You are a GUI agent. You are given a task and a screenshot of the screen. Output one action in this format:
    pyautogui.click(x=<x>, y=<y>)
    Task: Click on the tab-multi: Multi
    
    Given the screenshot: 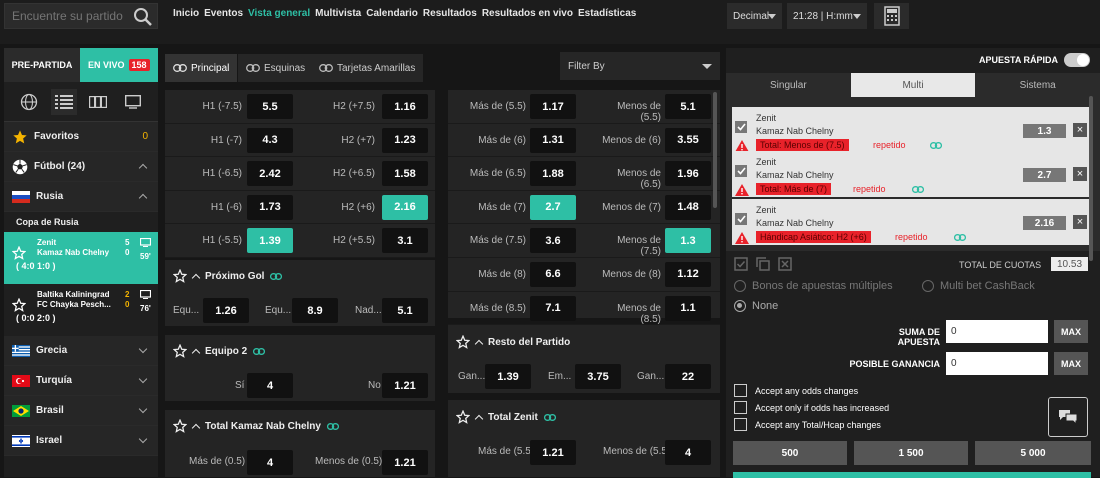 What is the action you would take?
    pyautogui.click(x=913, y=85)
    